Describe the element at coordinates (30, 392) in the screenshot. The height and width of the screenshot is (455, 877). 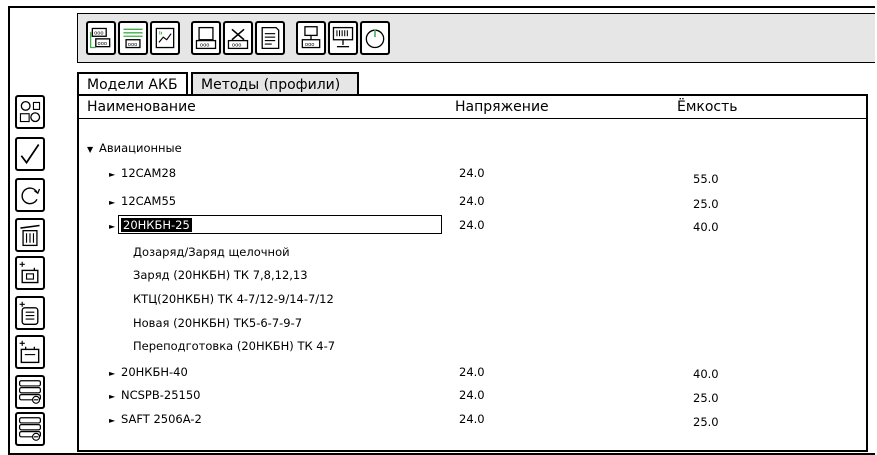
I see `stack-remove-icon` at that location.